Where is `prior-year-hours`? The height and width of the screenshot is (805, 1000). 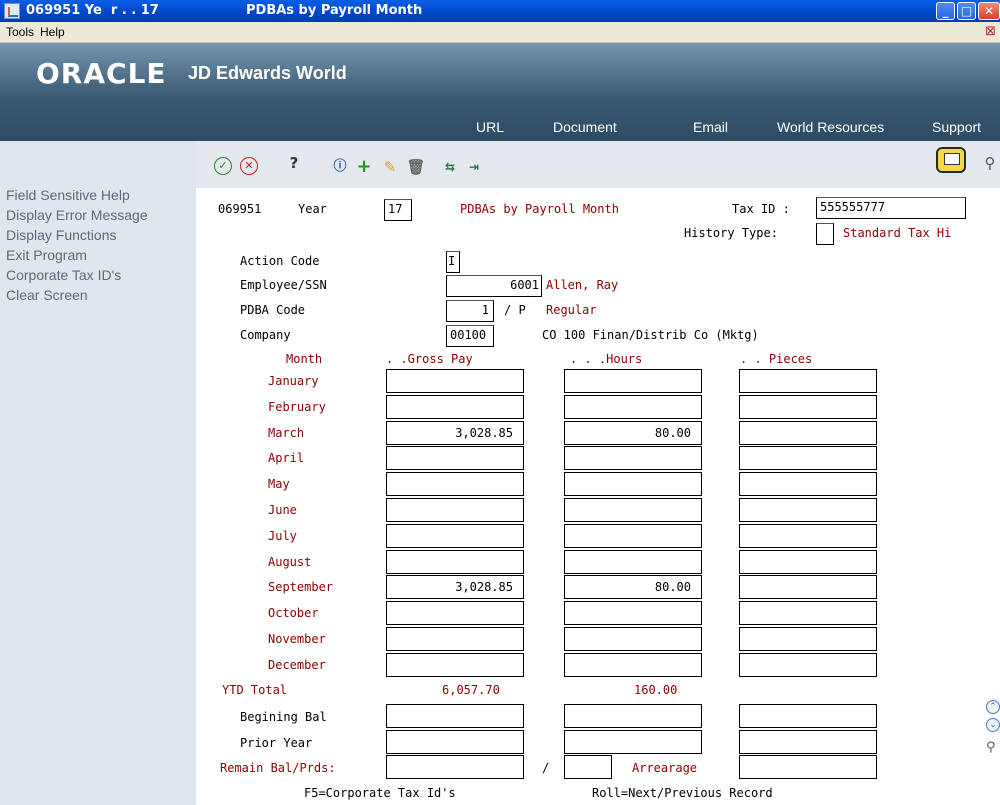 prior-year-hours is located at coordinates (633, 742).